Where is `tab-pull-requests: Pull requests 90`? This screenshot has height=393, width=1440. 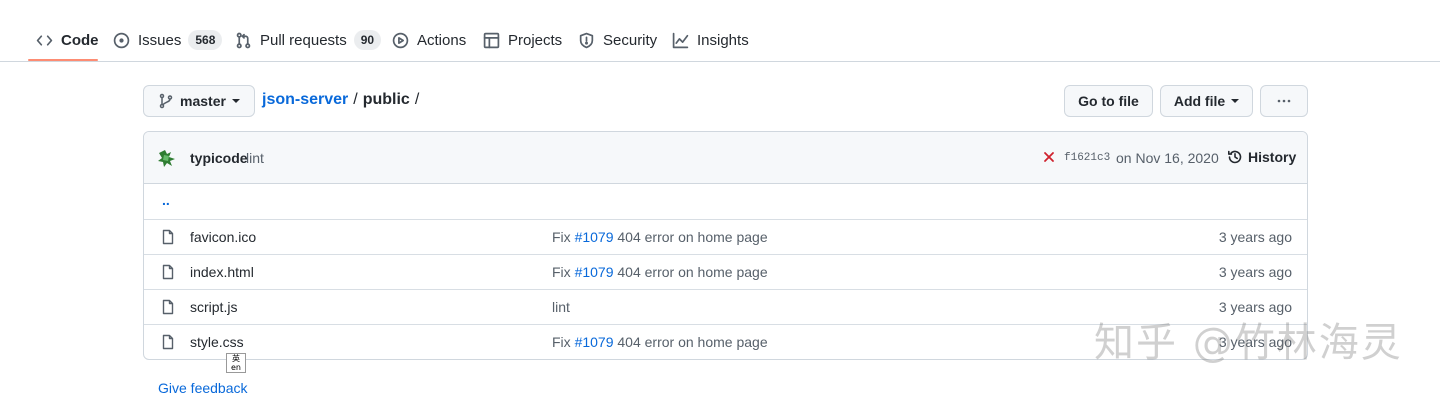
tab-pull-requests: Pull requests 90 is located at coordinates (308, 40).